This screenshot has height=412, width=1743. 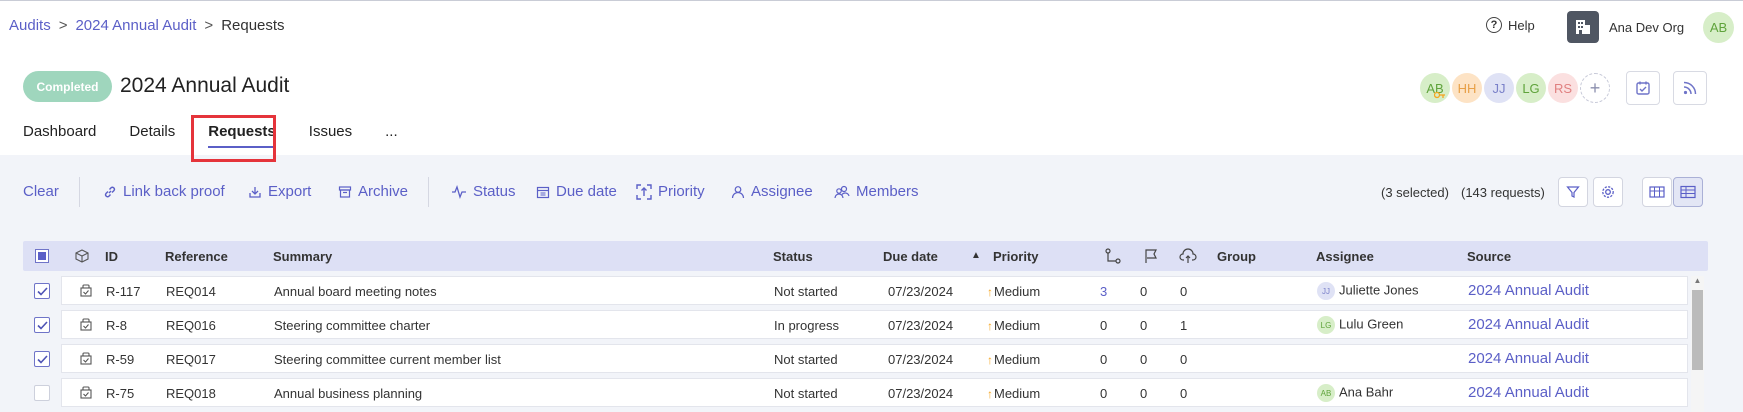 I want to click on org-name: Ana Dev Org, so click(x=1647, y=27).